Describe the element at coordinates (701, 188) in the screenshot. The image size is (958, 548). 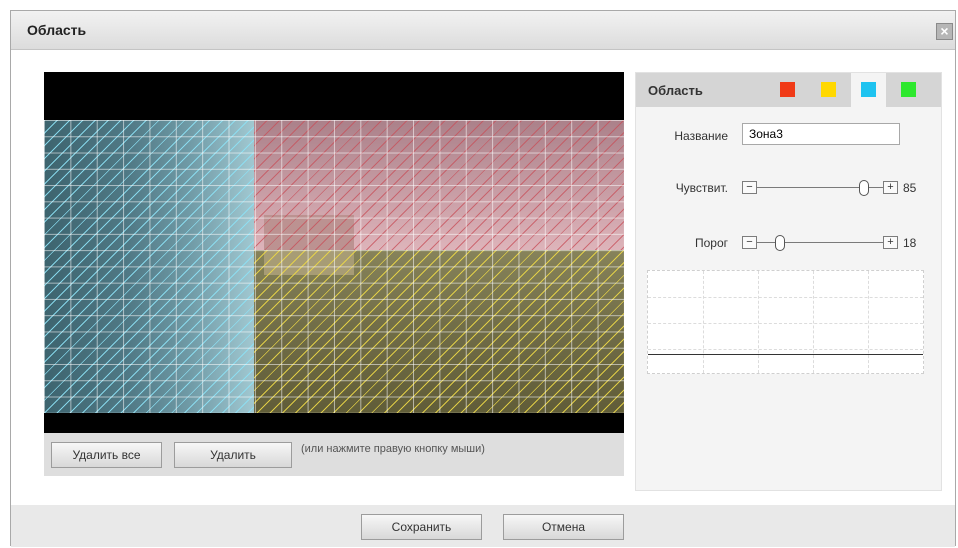
I see `sensitivity-label: Чувствит.` at that location.